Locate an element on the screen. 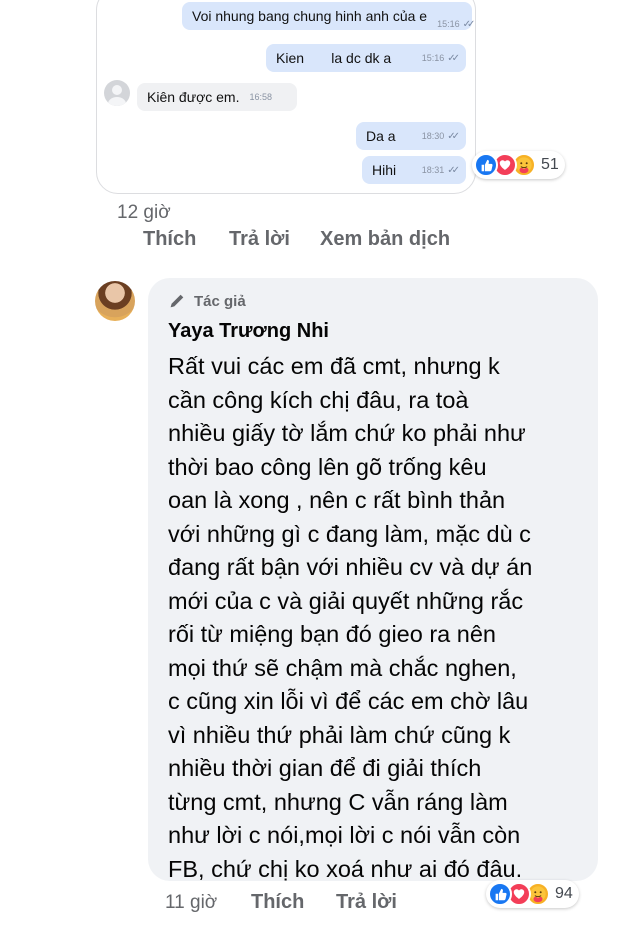  chat-message-outgoing: Kien la dc dk a 15:16 ✓✓ is located at coordinates (366, 58).